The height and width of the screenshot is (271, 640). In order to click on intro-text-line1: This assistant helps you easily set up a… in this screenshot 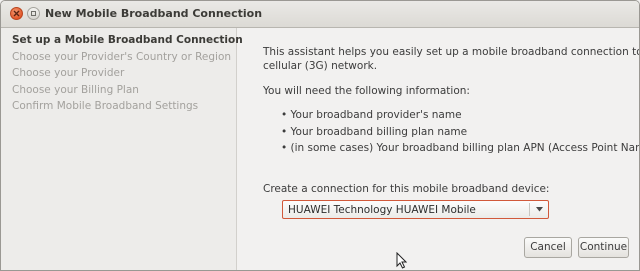, I will do `click(451, 52)`.